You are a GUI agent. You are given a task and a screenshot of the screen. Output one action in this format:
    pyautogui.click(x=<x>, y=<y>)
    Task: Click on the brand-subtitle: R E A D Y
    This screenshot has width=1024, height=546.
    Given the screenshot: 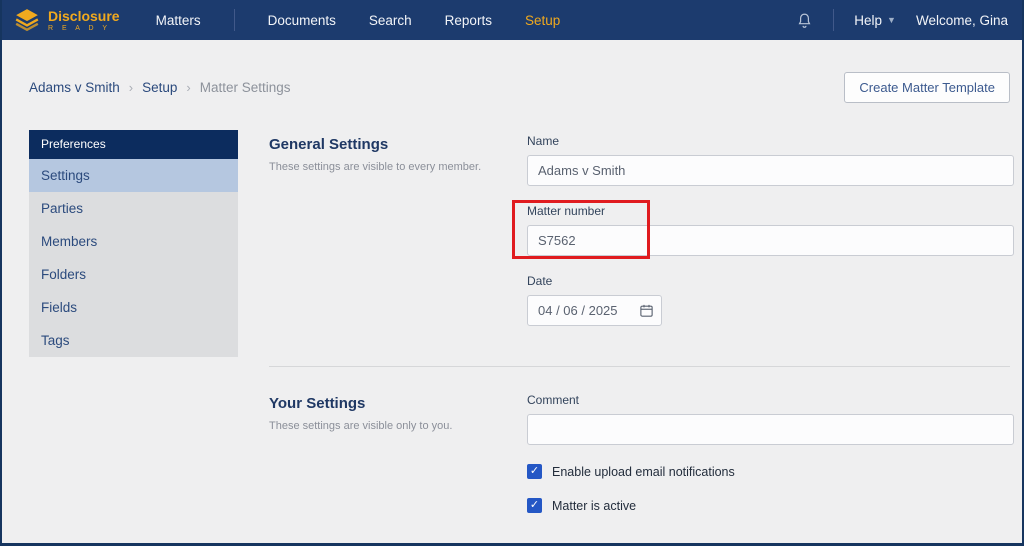 What is the action you would take?
    pyautogui.click(x=79, y=28)
    